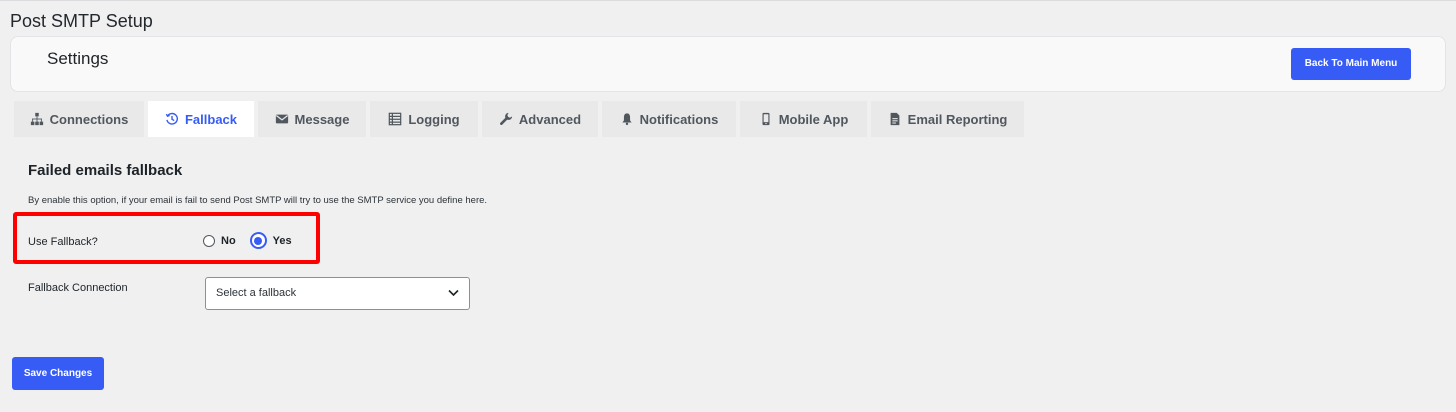  I want to click on tab-notifications: Notifications, so click(669, 119).